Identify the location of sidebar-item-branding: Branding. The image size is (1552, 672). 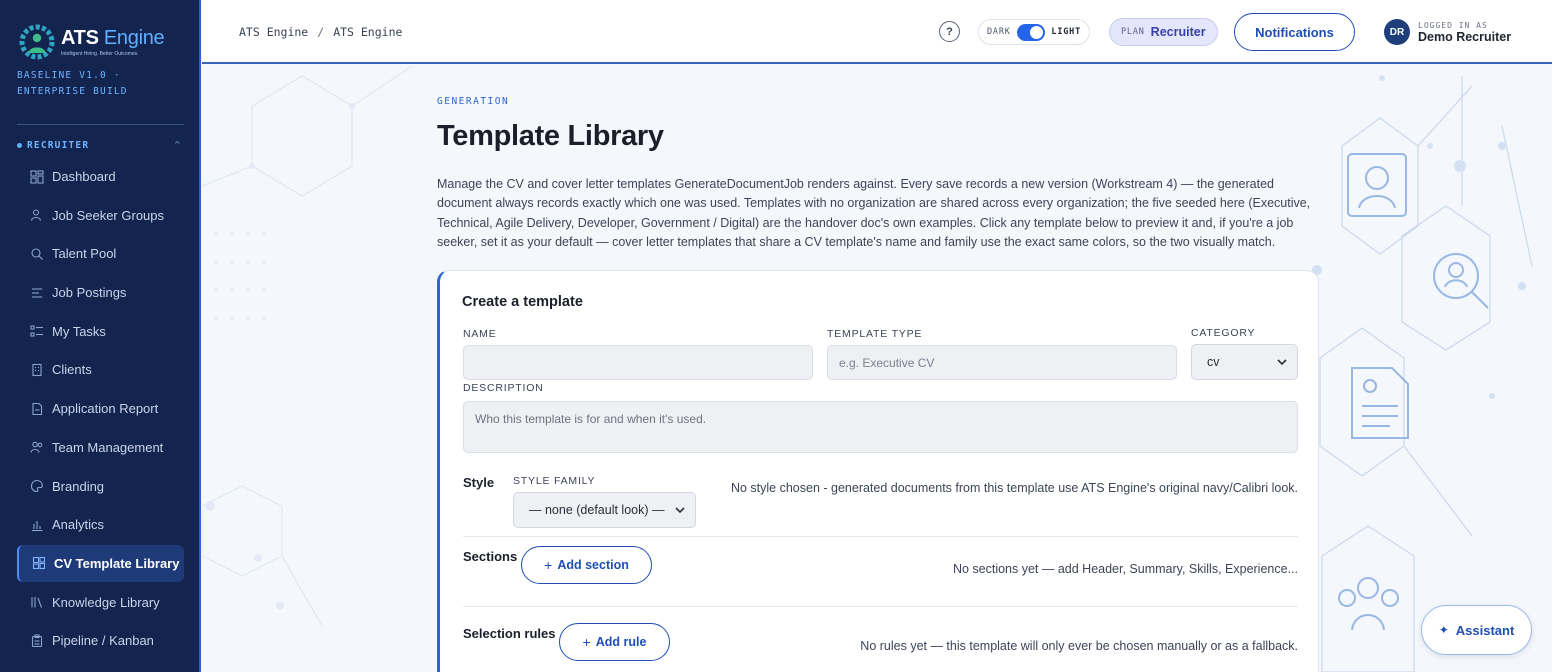
(100, 486).